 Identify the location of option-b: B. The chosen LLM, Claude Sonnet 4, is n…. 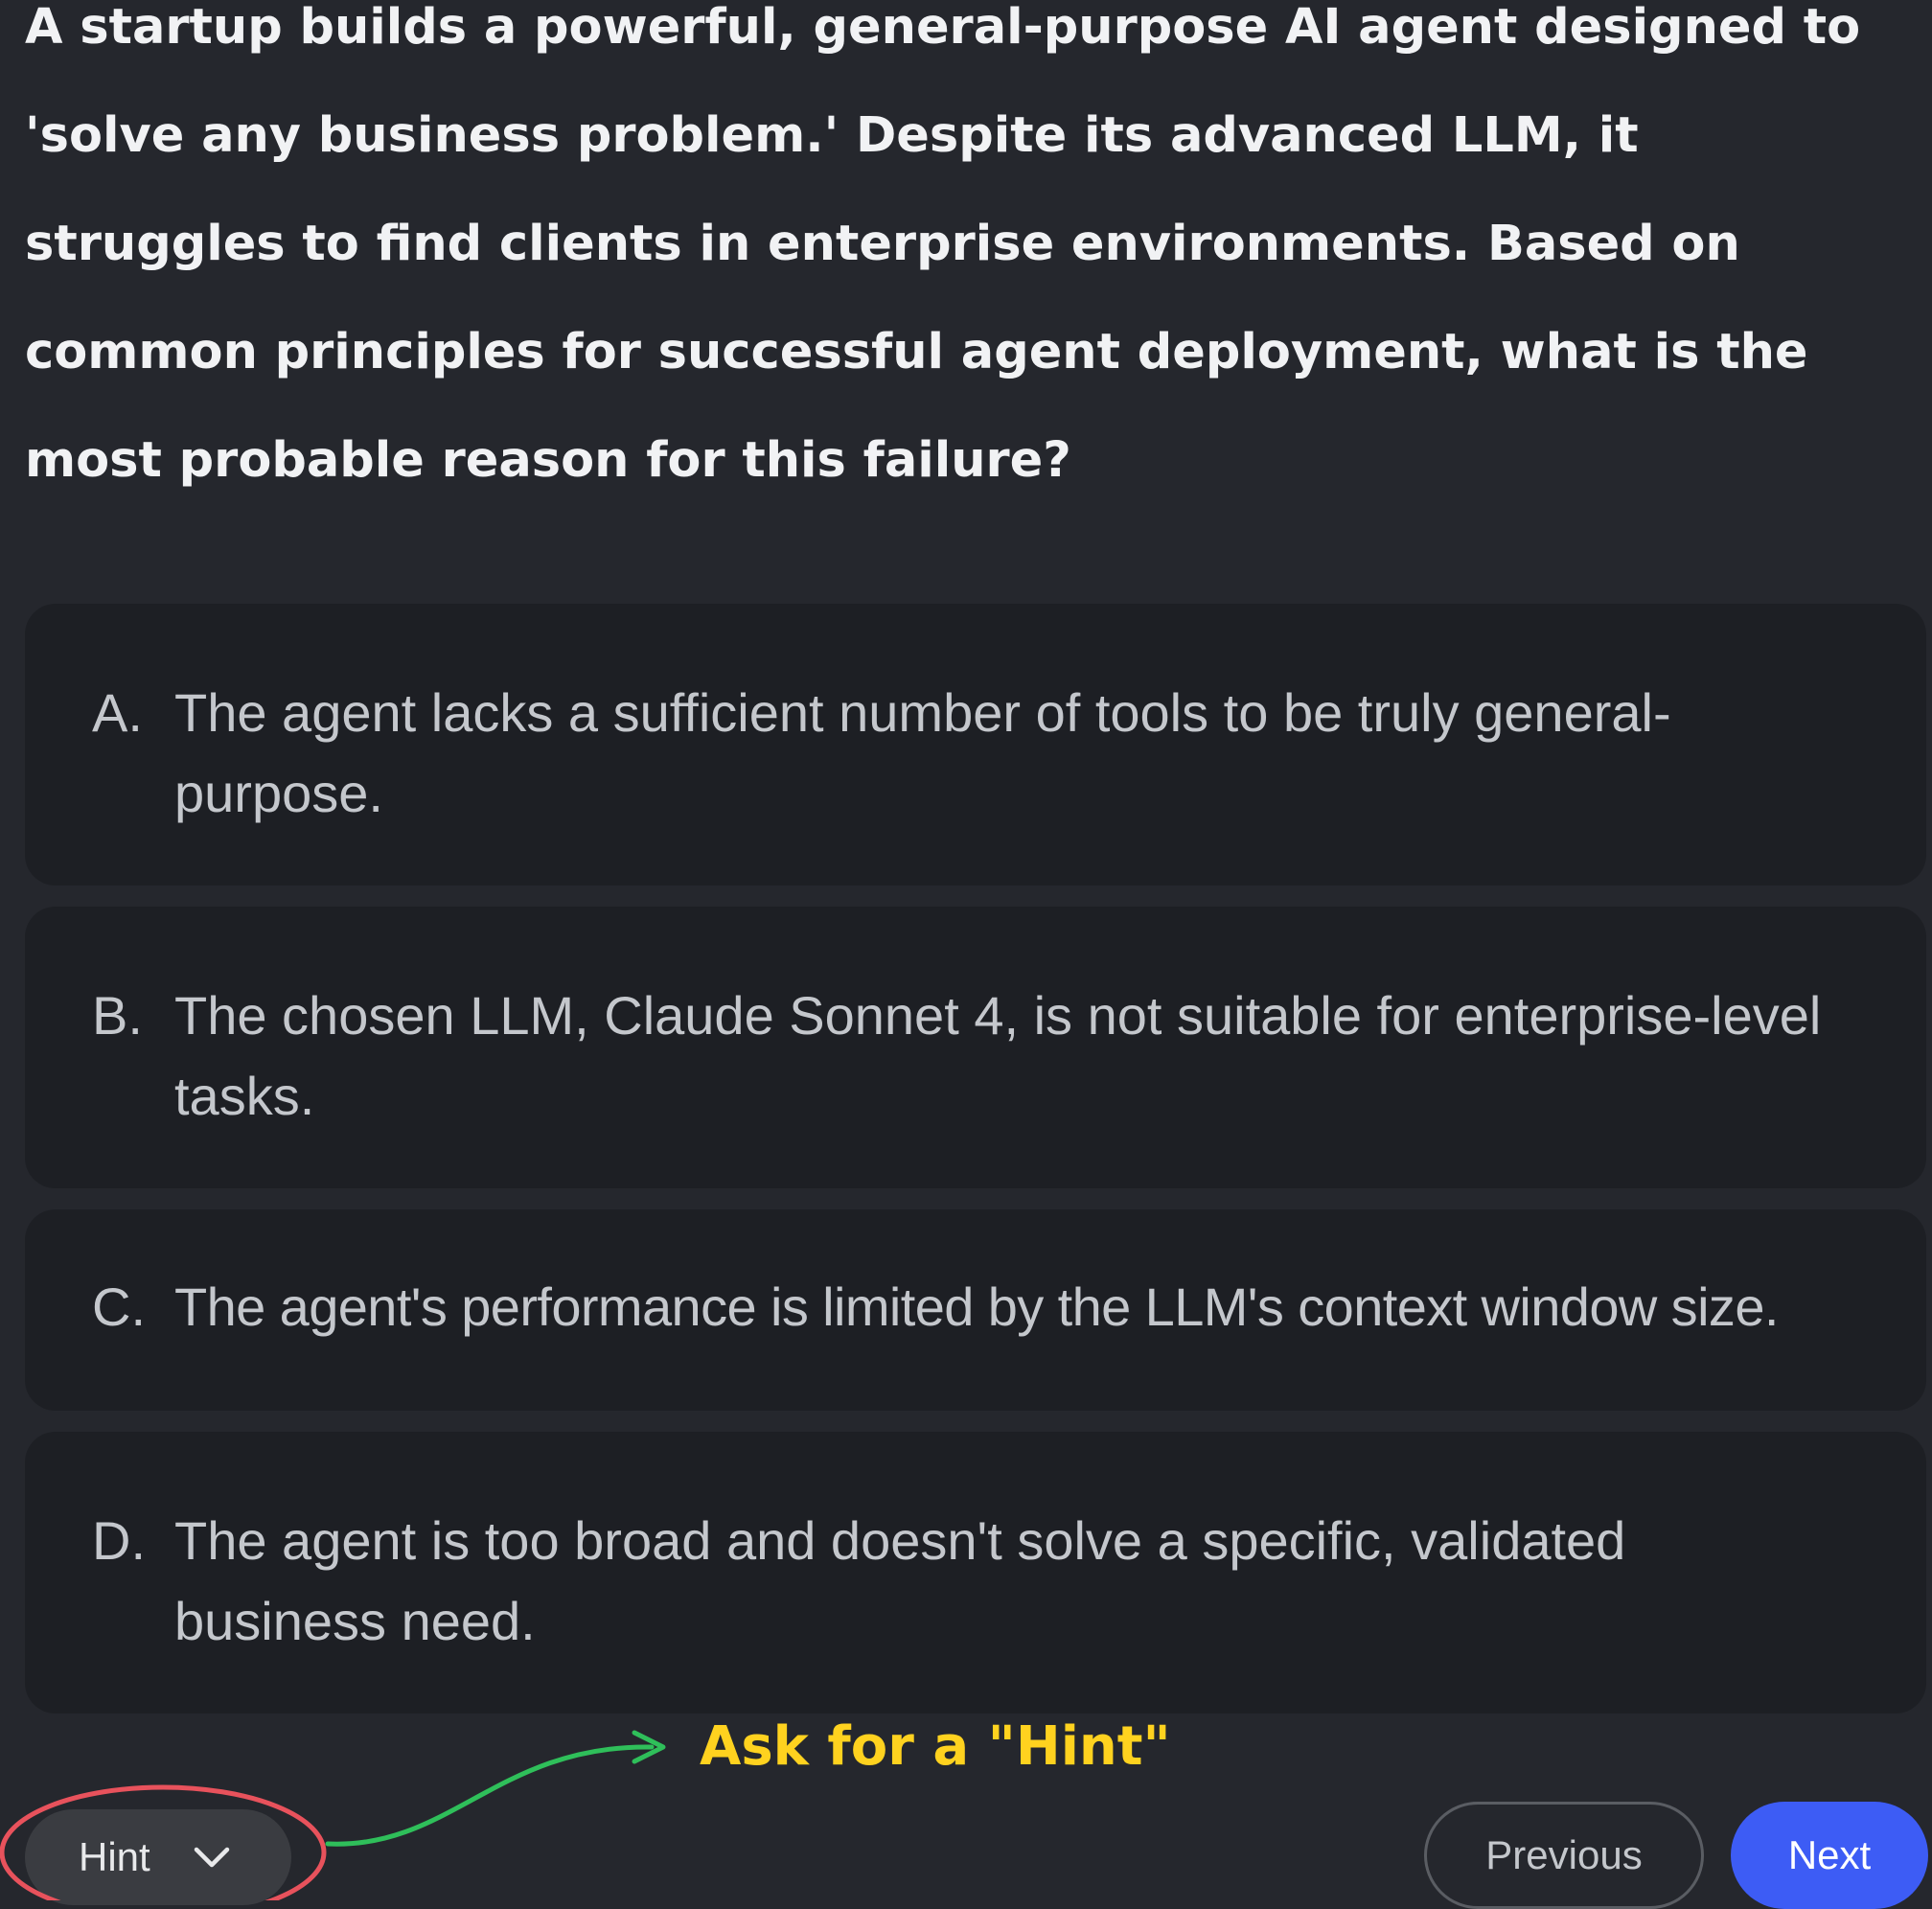
(975, 1047).